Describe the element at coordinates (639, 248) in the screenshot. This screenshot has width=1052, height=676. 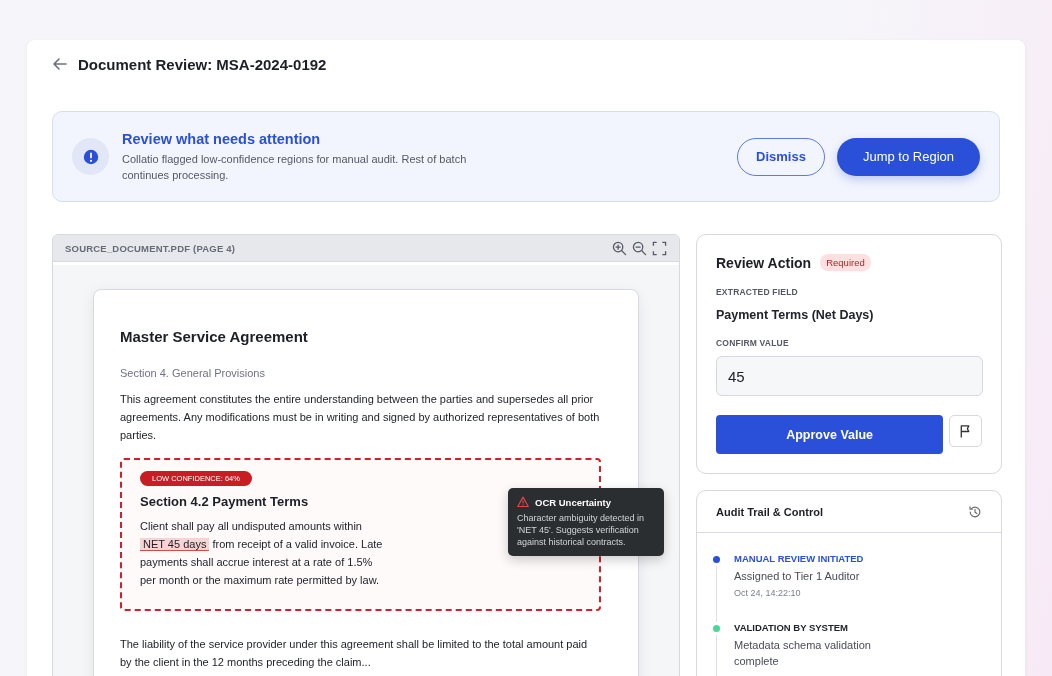
I see `zoom-out-icon` at that location.